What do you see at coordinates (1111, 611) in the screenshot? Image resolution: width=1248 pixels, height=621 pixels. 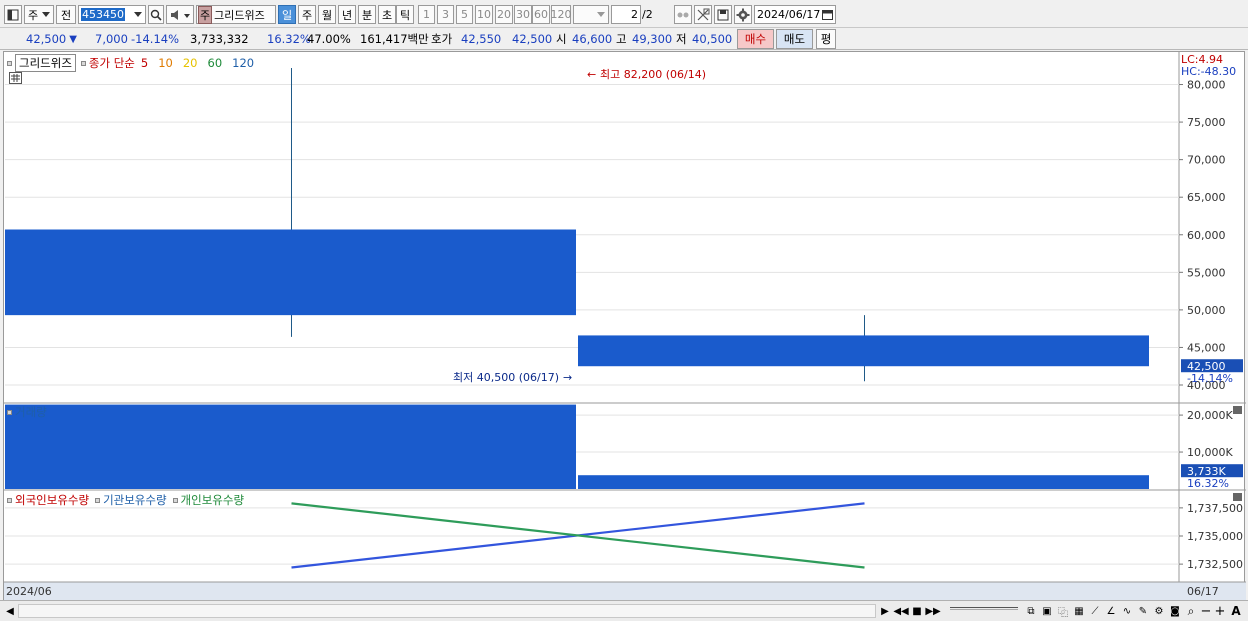 I see `angle-icon: ∠` at bounding box center [1111, 611].